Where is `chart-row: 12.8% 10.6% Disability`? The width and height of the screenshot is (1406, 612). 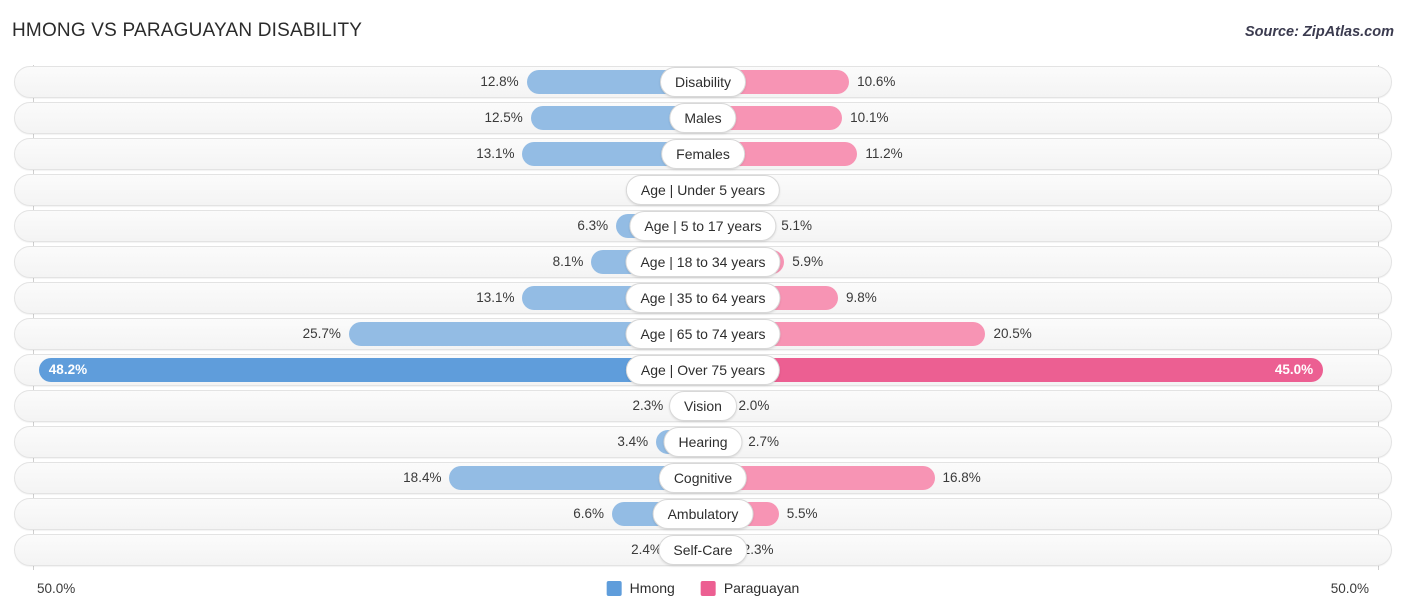 chart-row: 12.8% 10.6% Disability is located at coordinates (703, 82).